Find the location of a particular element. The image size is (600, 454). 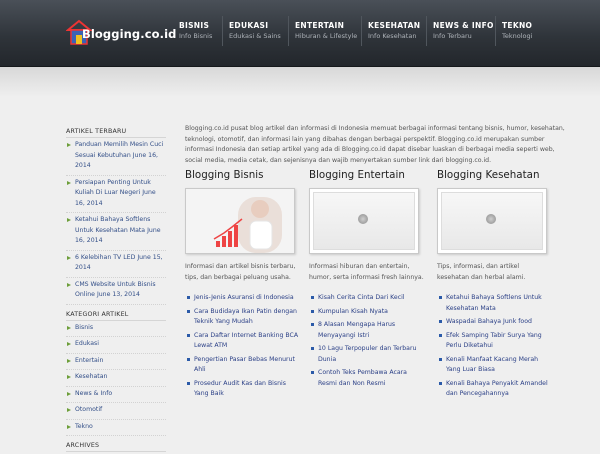

nav-bisnis-title: BISNIS is located at coordinates (194, 25).